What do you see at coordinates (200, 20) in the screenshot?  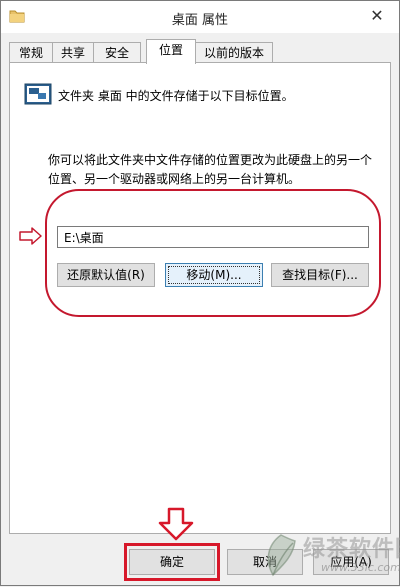 I see `window-title: 桌面 属性` at bounding box center [200, 20].